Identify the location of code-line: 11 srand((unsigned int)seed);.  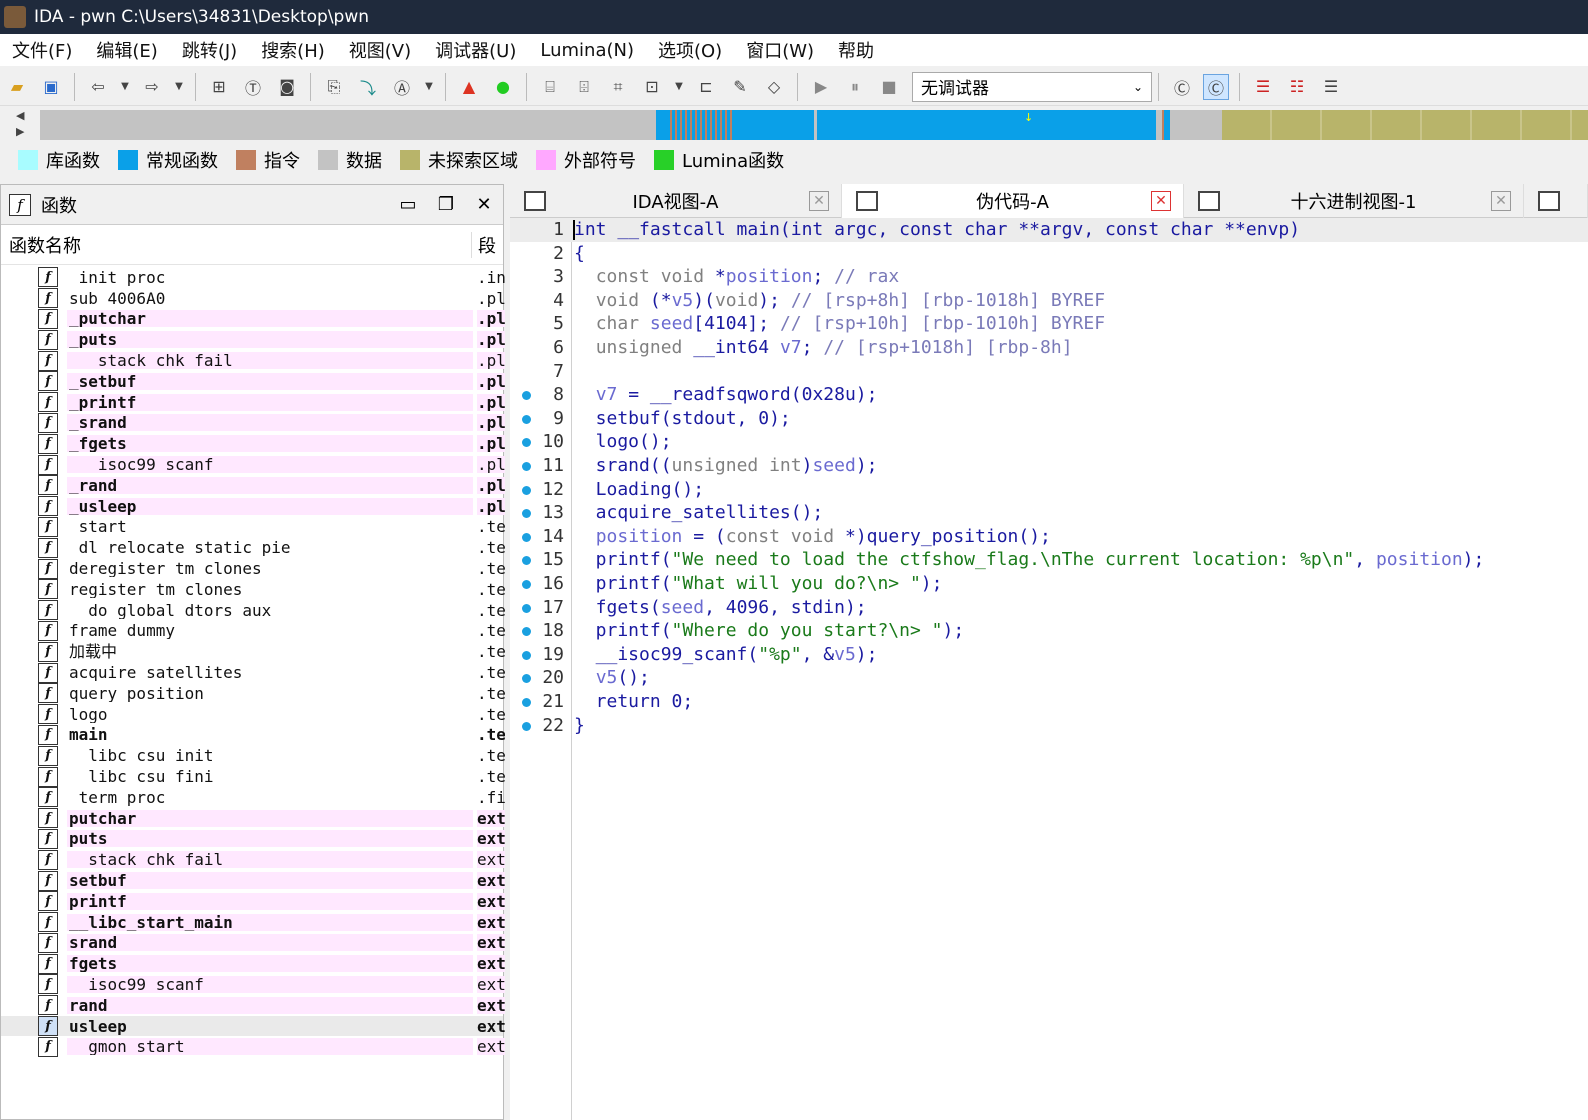
(1049, 466).